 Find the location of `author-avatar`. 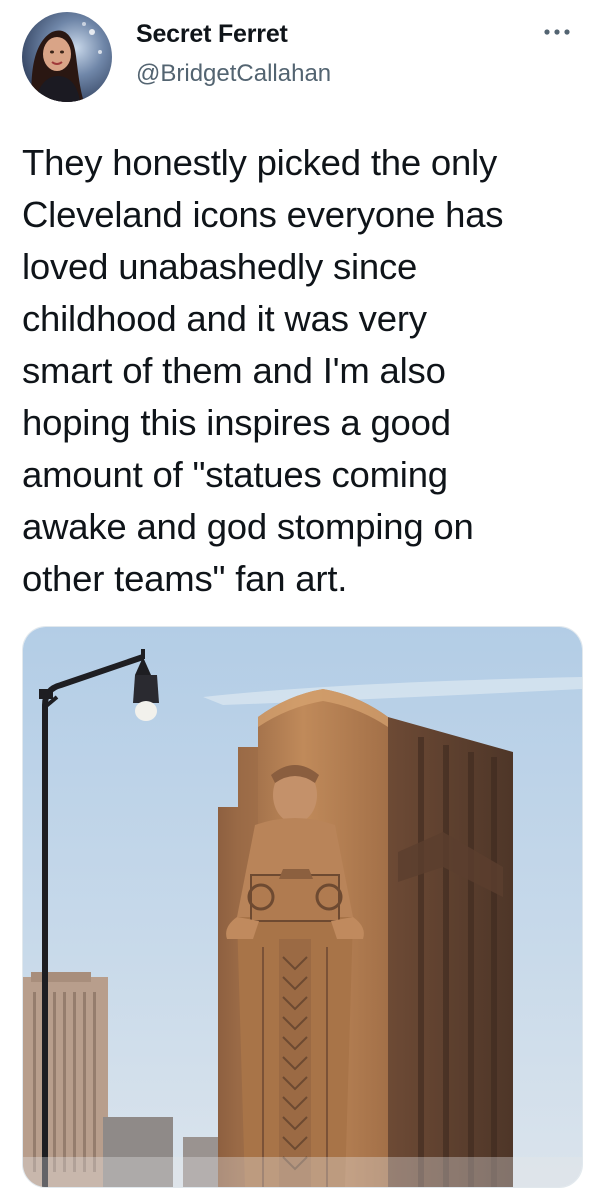

author-avatar is located at coordinates (67, 57).